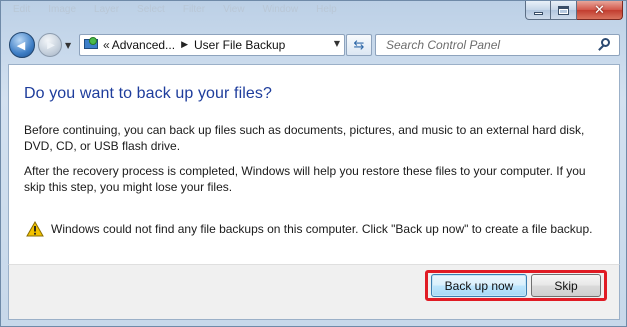  Describe the element at coordinates (106, 45) in the screenshot. I see `breadcrumb-overflow: «` at that location.